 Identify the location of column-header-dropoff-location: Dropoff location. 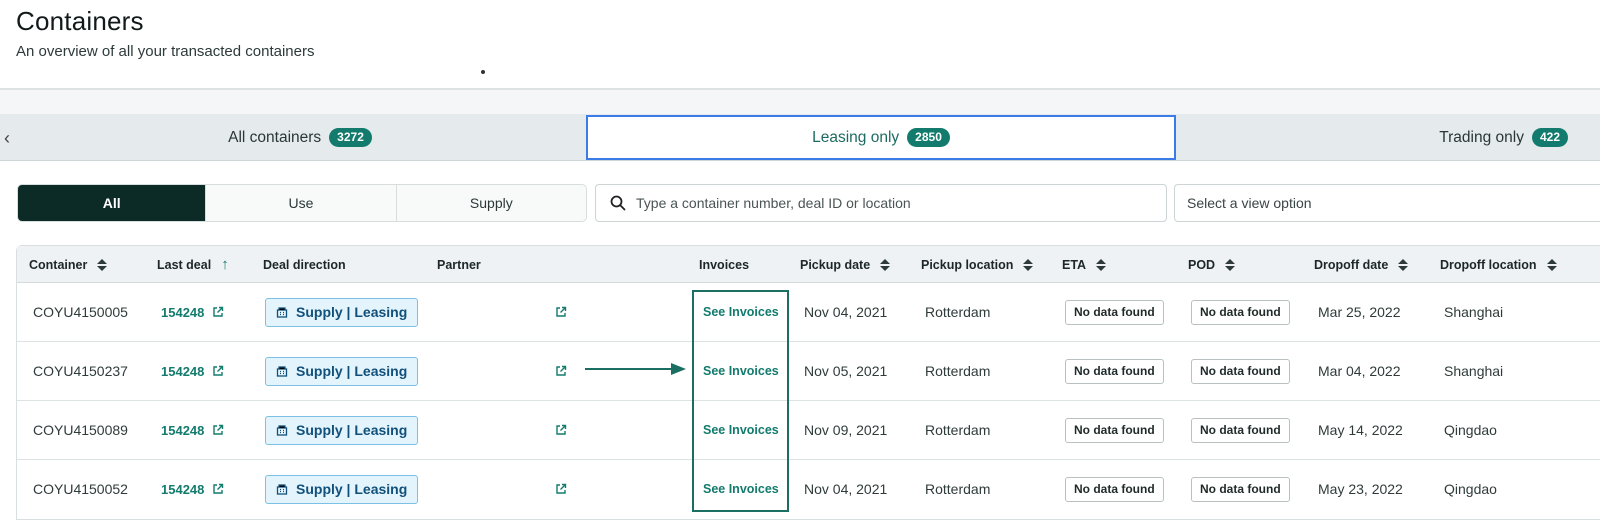
(1498, 264).